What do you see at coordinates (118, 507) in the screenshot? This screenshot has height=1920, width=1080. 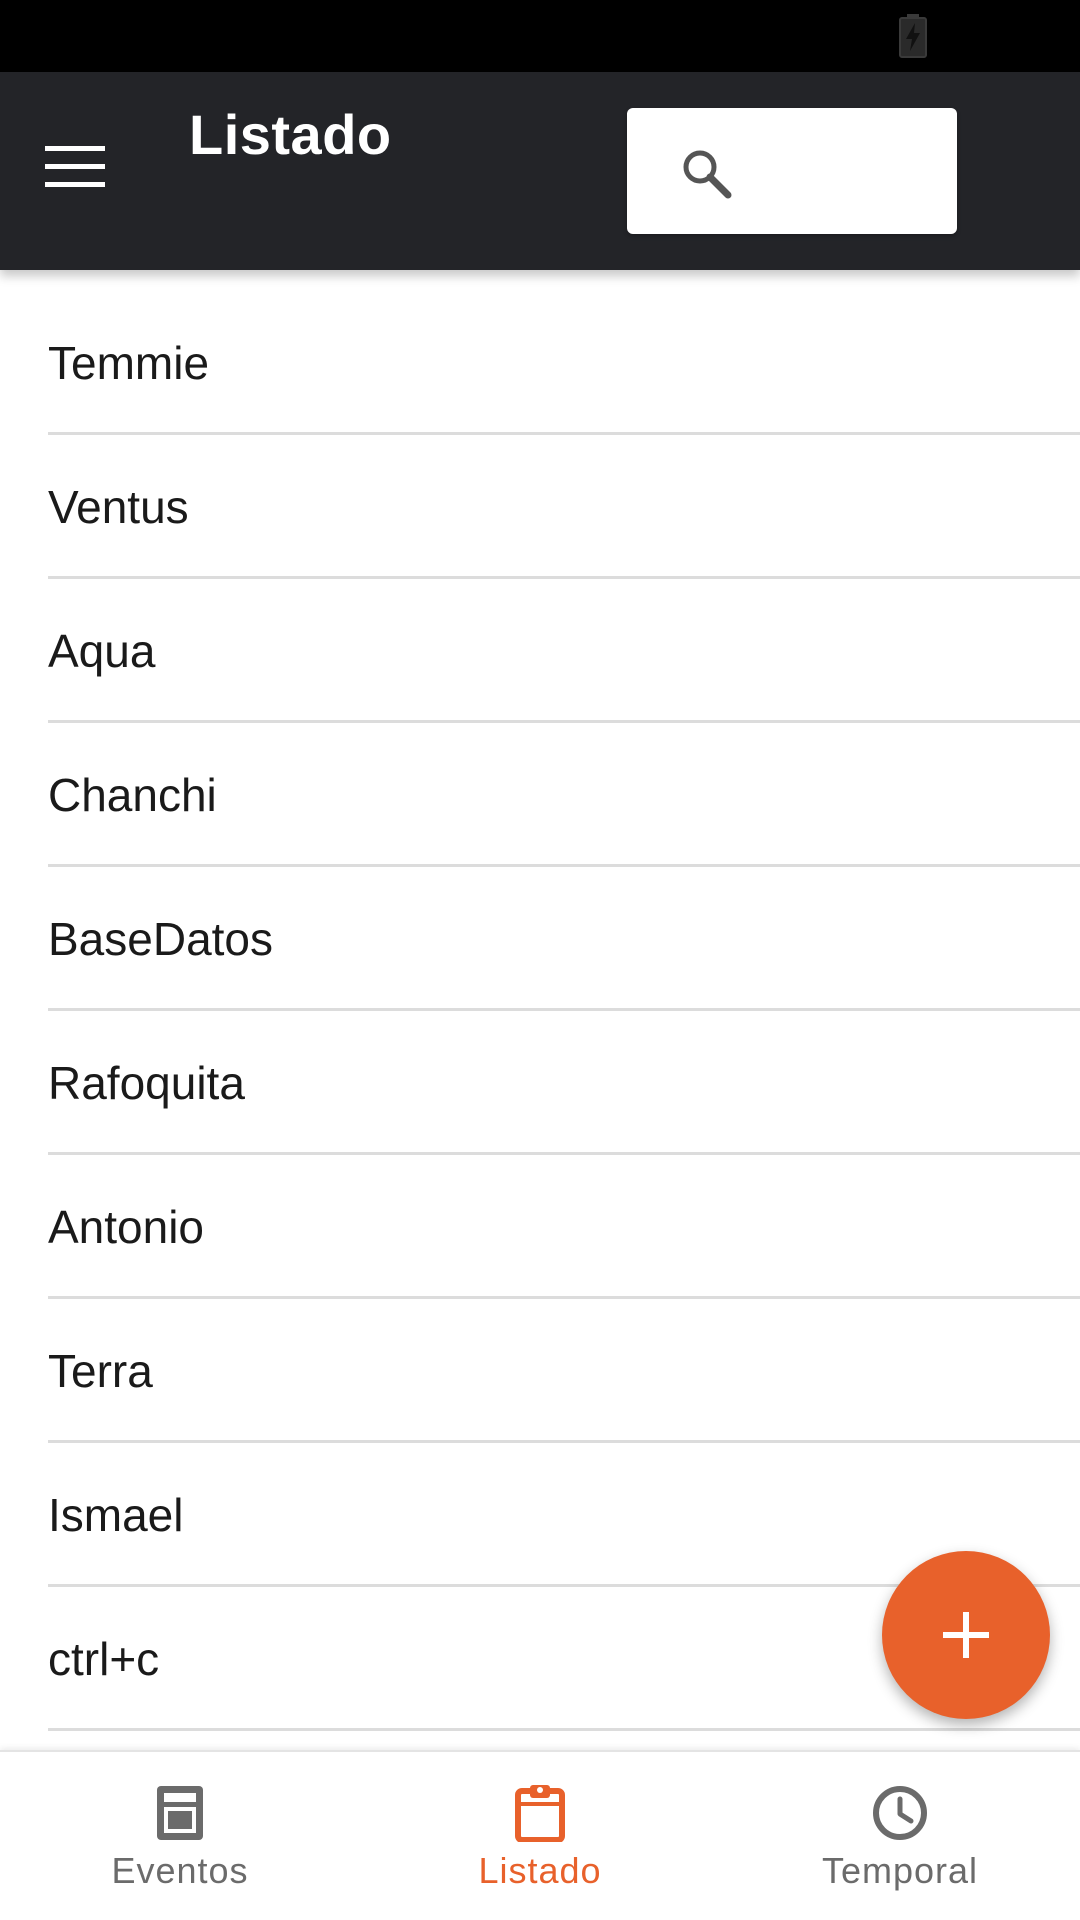 I see `list-item-label: Ventus` at bounding box center [118, 507].